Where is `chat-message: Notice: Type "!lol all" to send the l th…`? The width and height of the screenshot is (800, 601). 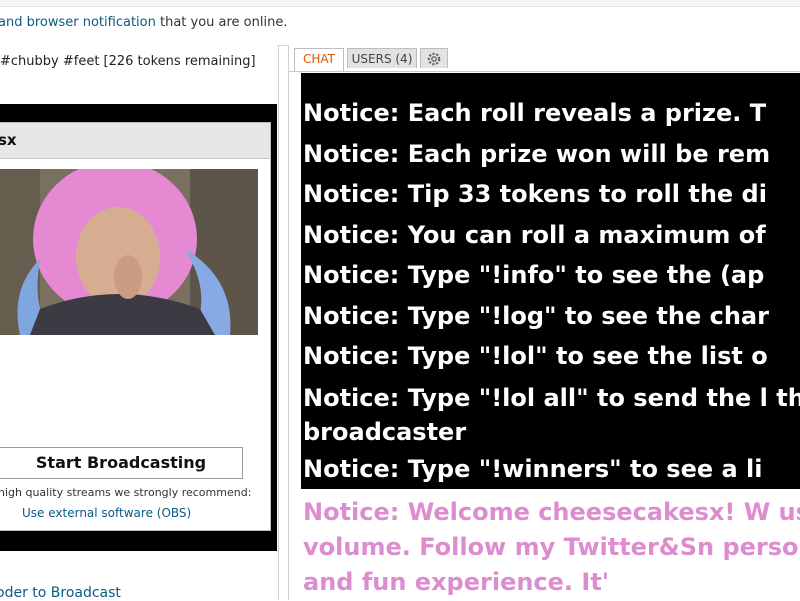
chat-message: Notice: Type "!lol all" to send the l th… is located at coordinates (551, 414).